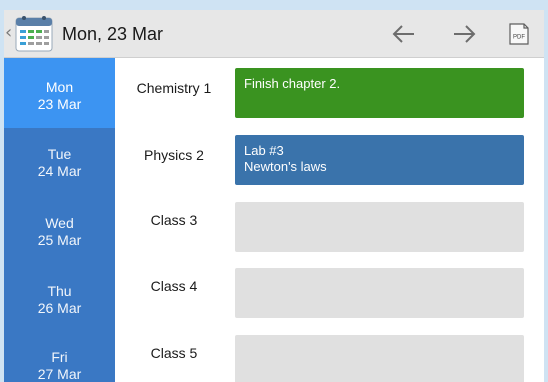 The image size is (548, 382). I want to click on day-item-mon: Mon 23 Mar, so click(59, 93).